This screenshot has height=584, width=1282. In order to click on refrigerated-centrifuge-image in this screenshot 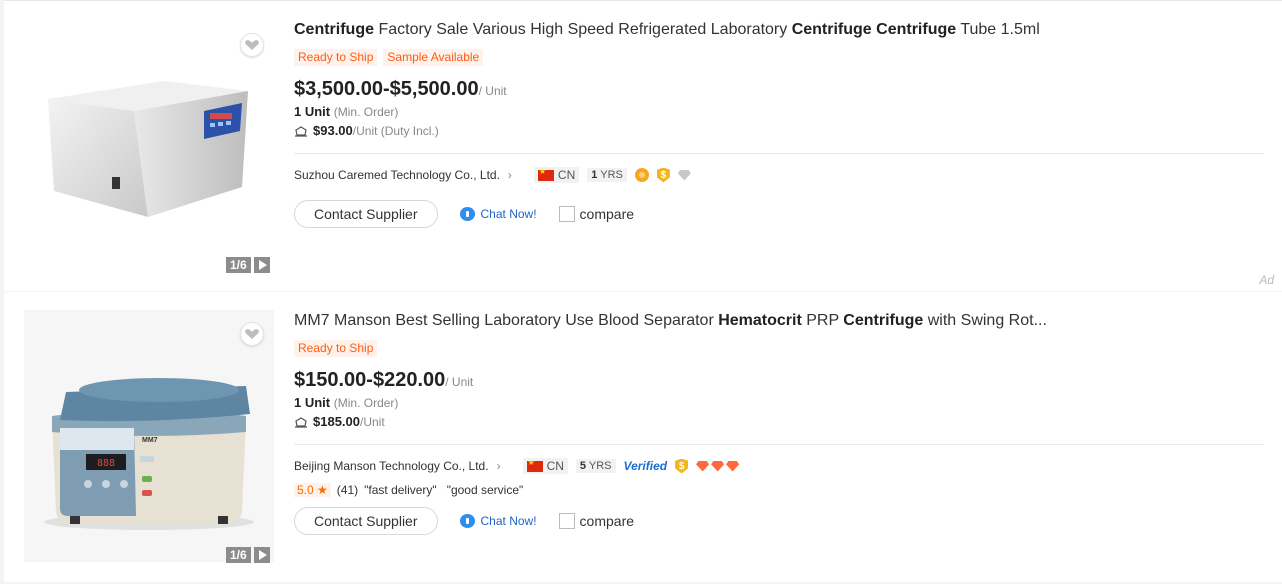, I will do `click(148, 149)`.